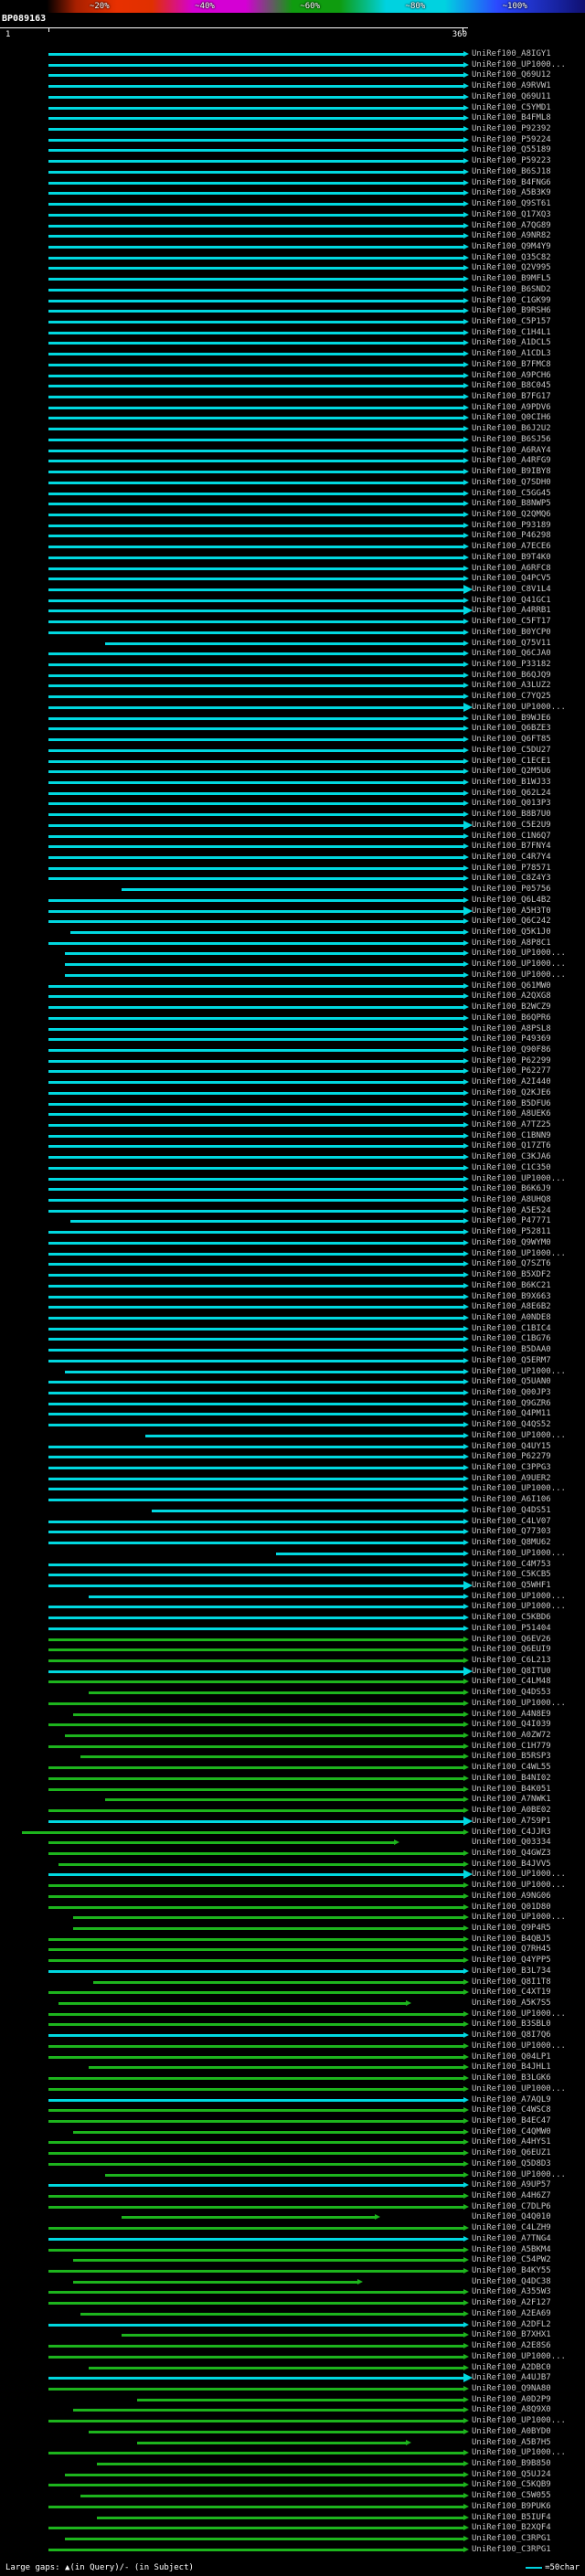  Describe the element at coordinates (512, 1103) in the screenshot. I see `hit-label: UniRef100_B5DFU6` at that location.